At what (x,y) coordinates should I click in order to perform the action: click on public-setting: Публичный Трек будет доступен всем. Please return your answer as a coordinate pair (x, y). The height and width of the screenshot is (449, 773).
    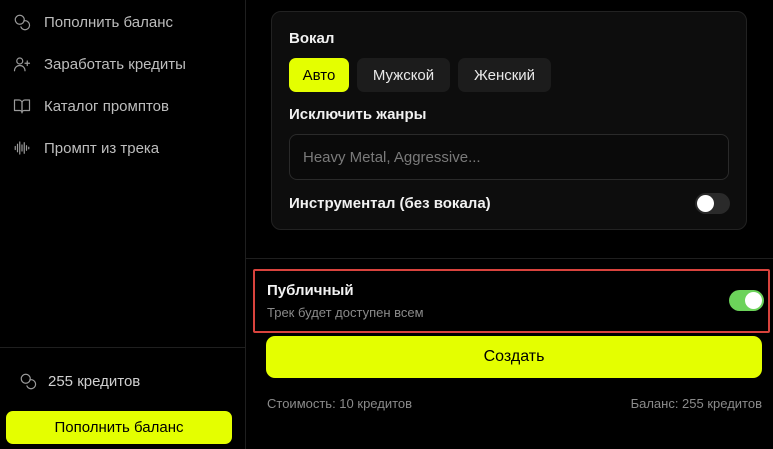
    Looking at the image, I should click on (511, 301).